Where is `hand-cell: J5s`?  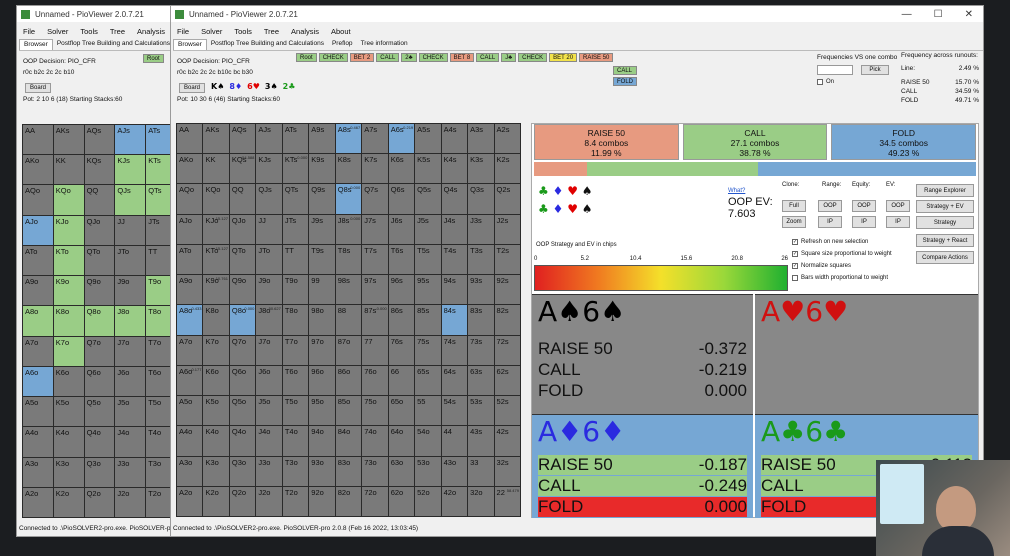 hand-cell: J5s is located at coordinates (428, 229).